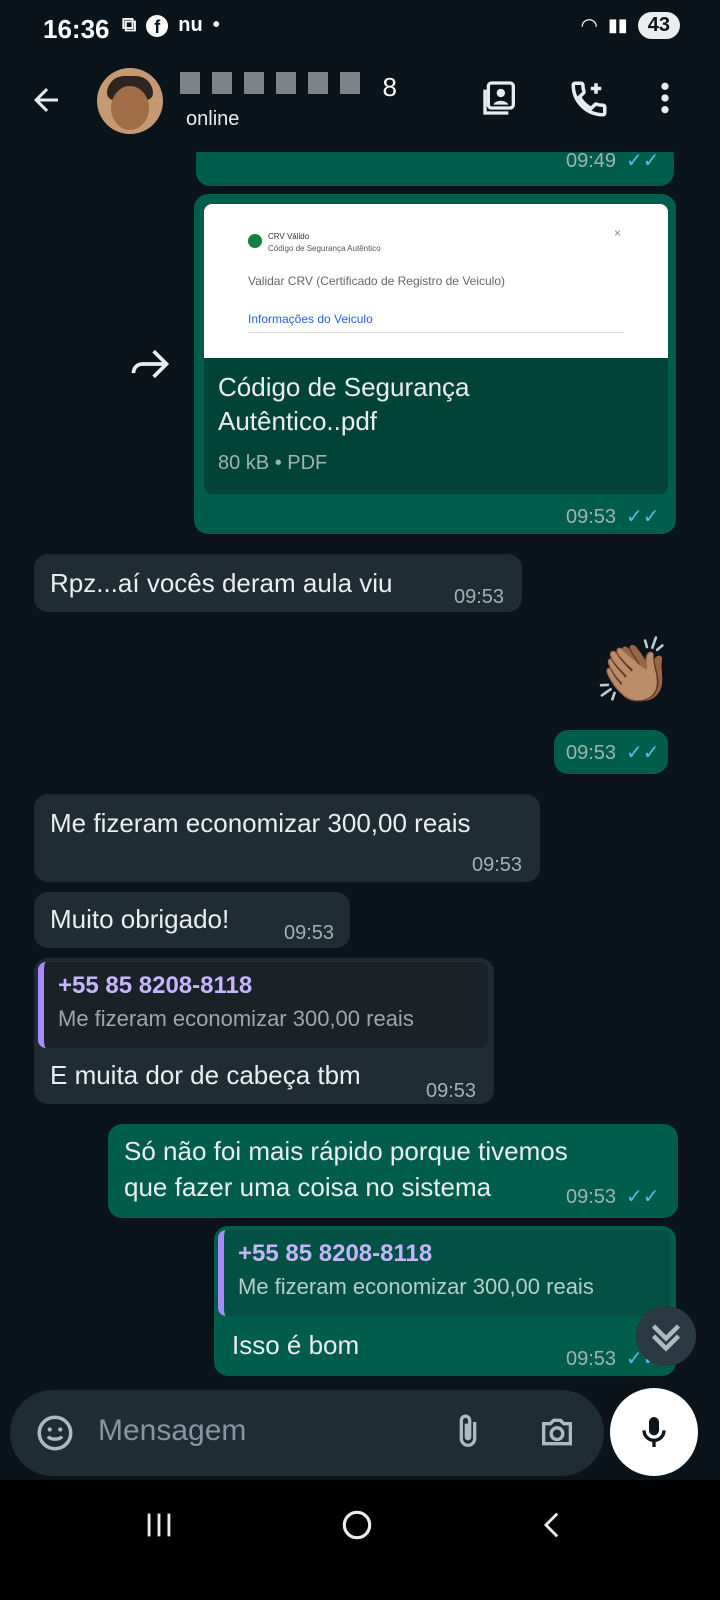 The width and height of the screenshot is (720, 1600). I want to click on status-time: 16:36, so click(76, 29).